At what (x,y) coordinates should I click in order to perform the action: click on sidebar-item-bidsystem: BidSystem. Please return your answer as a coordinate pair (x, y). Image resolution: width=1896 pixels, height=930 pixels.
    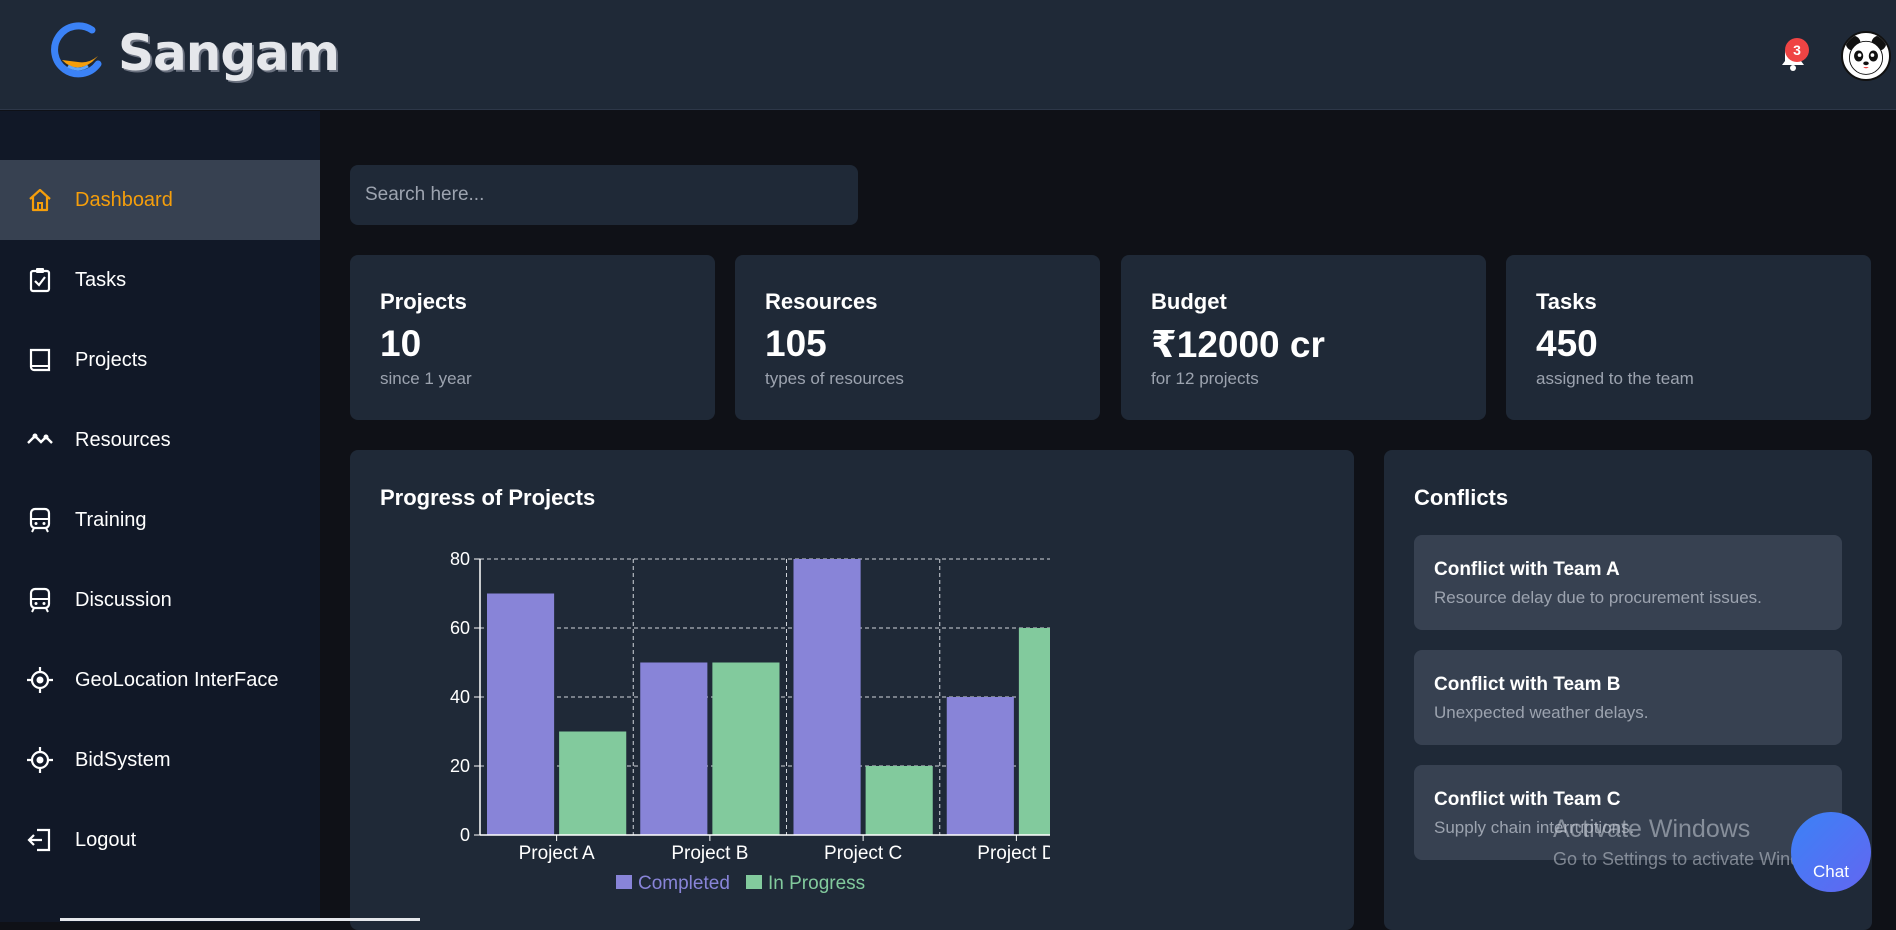
    Looking at the image, I should click on (160, 760).